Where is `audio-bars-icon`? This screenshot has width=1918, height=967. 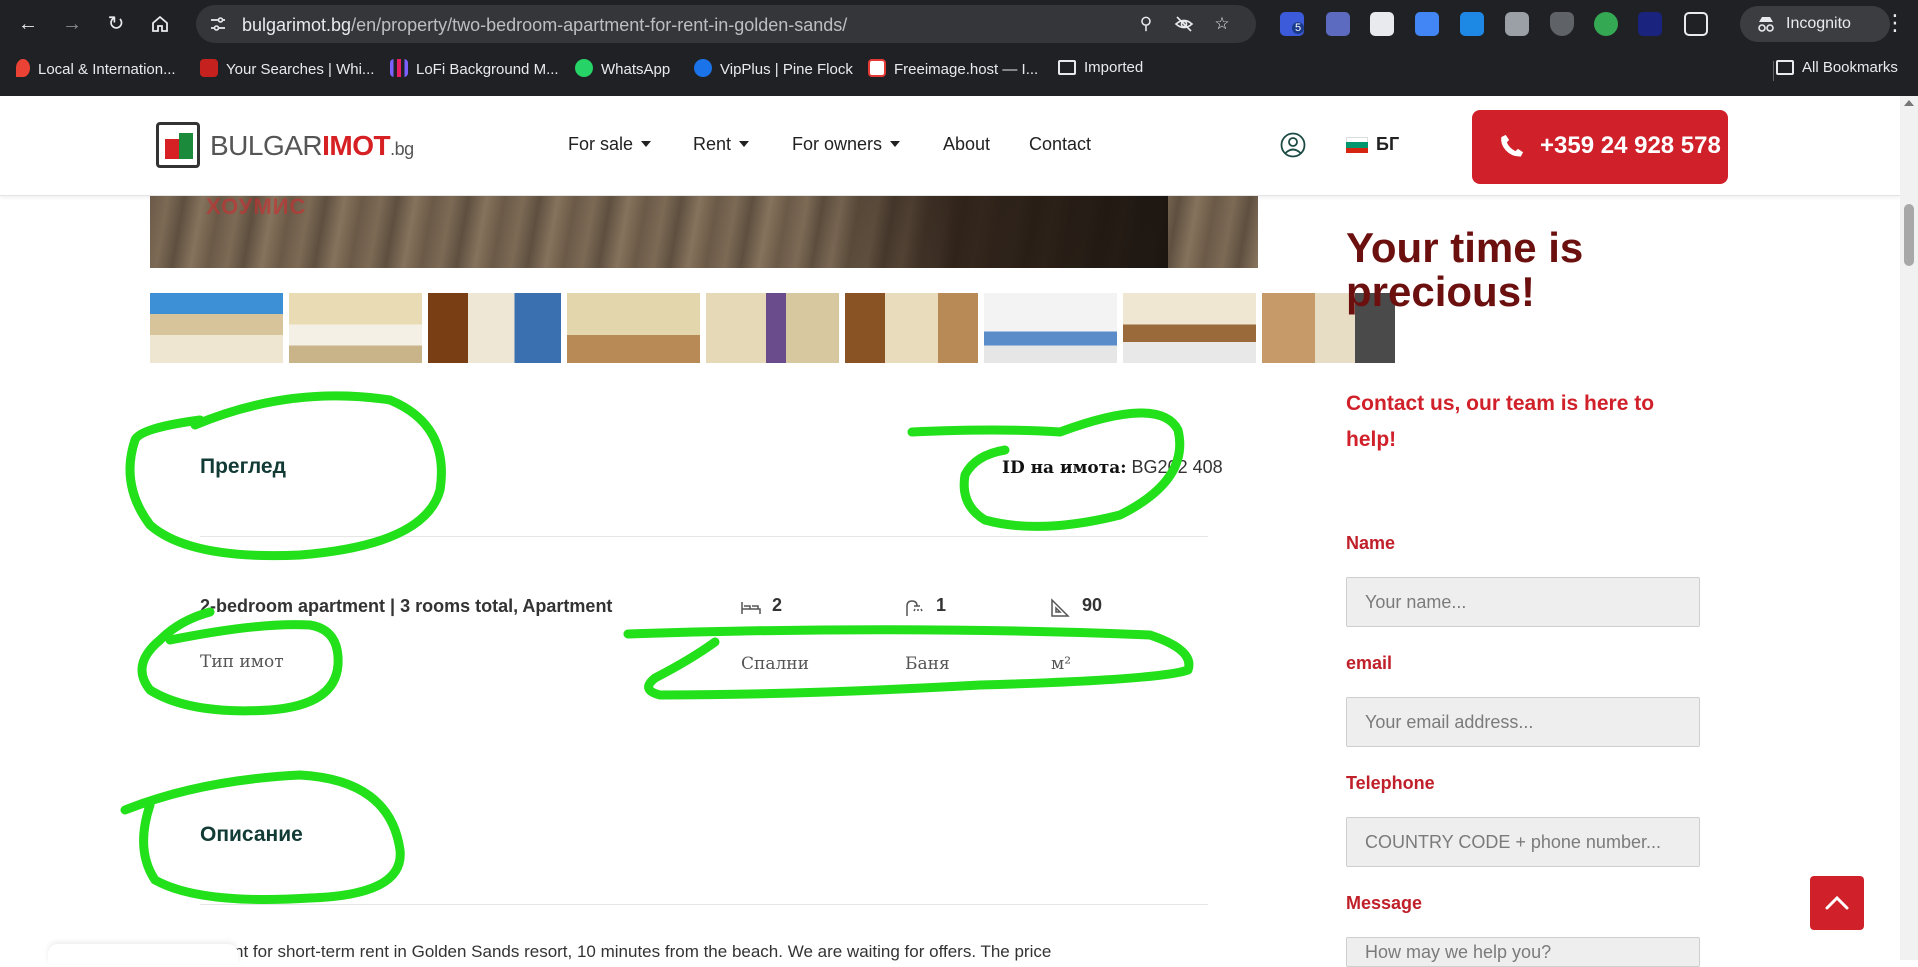 audio-bars-icon is located at coordinates (399, 68).